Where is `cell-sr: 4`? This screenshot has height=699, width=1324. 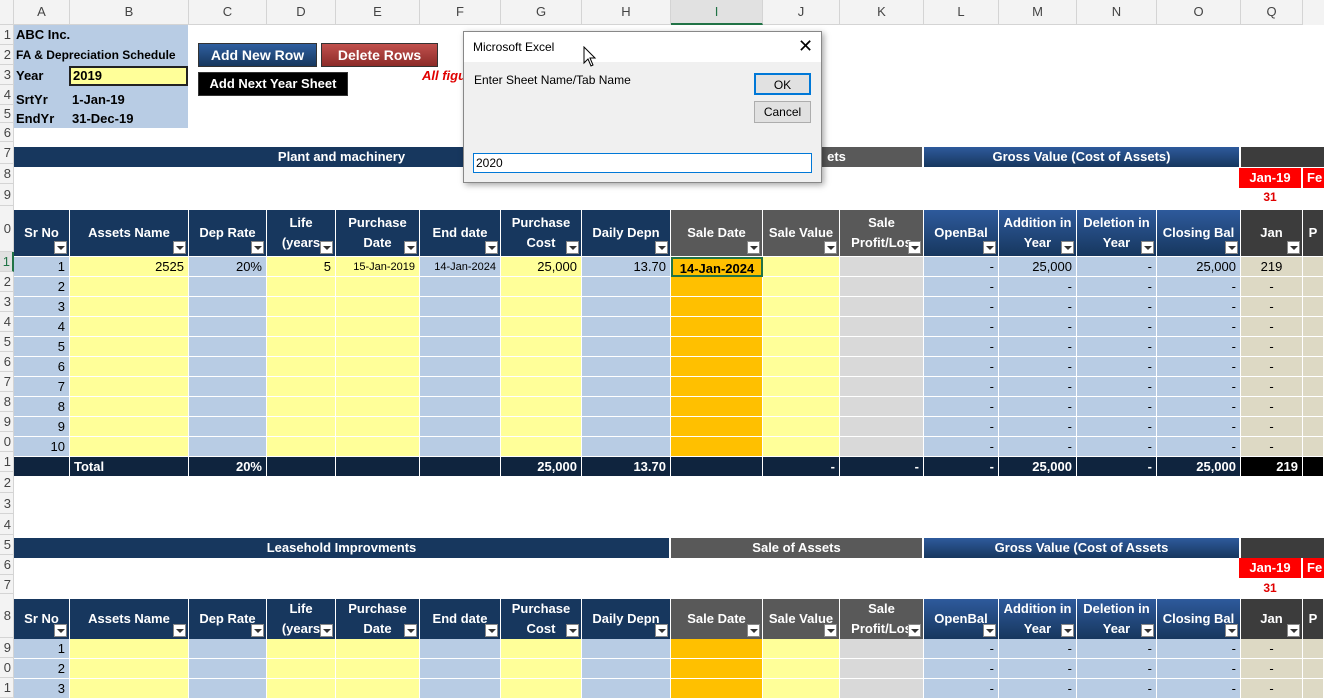 cell-sr: 4 is located at coordinates (42, 327).